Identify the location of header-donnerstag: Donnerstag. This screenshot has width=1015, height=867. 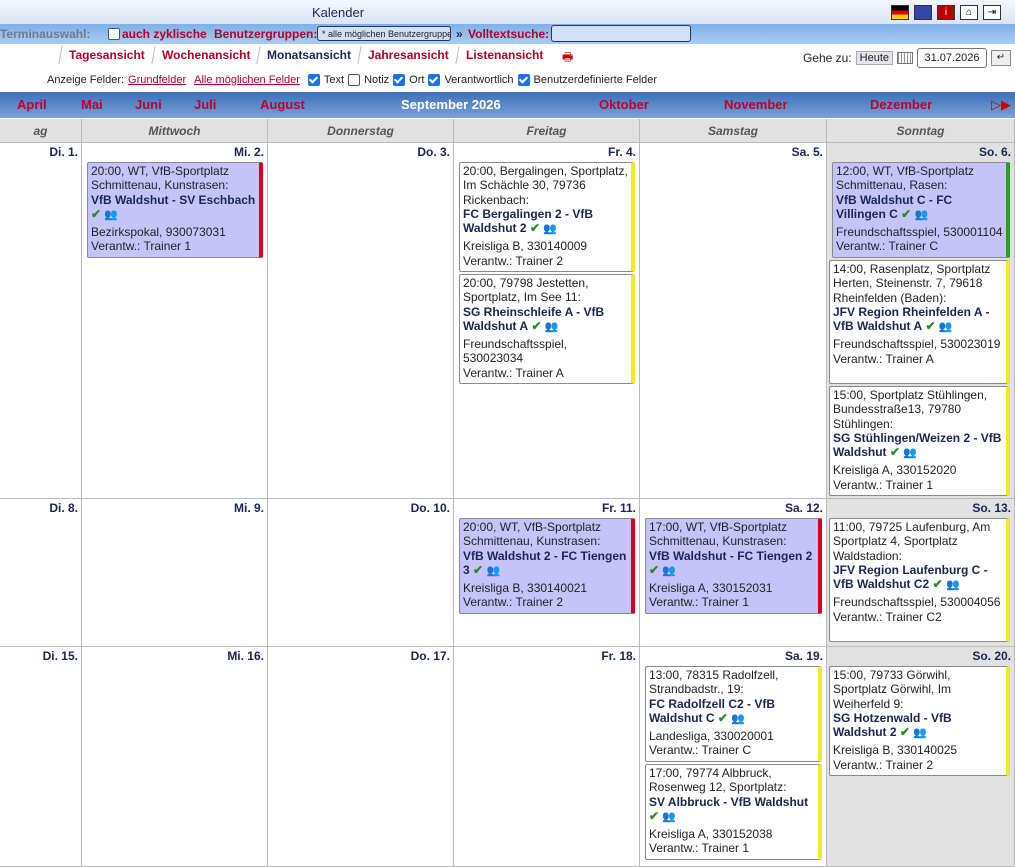
(361, 131).